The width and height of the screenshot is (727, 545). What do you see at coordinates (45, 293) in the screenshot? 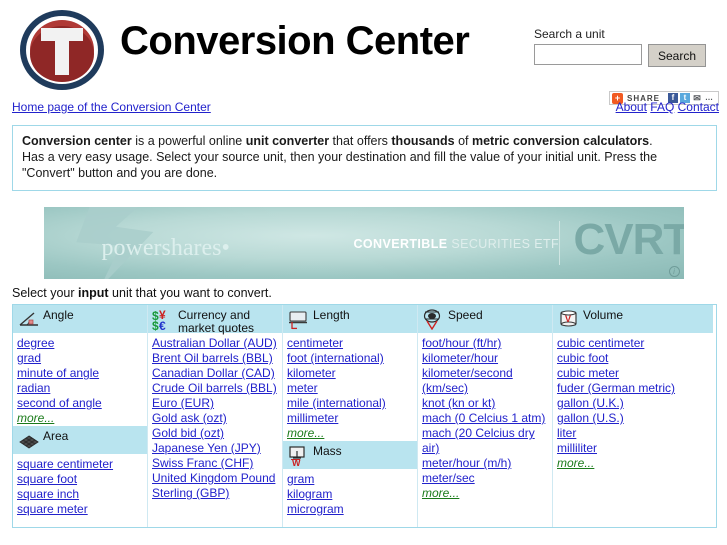
I see `select-text-1: Select your` at bounding box center [45, 293].